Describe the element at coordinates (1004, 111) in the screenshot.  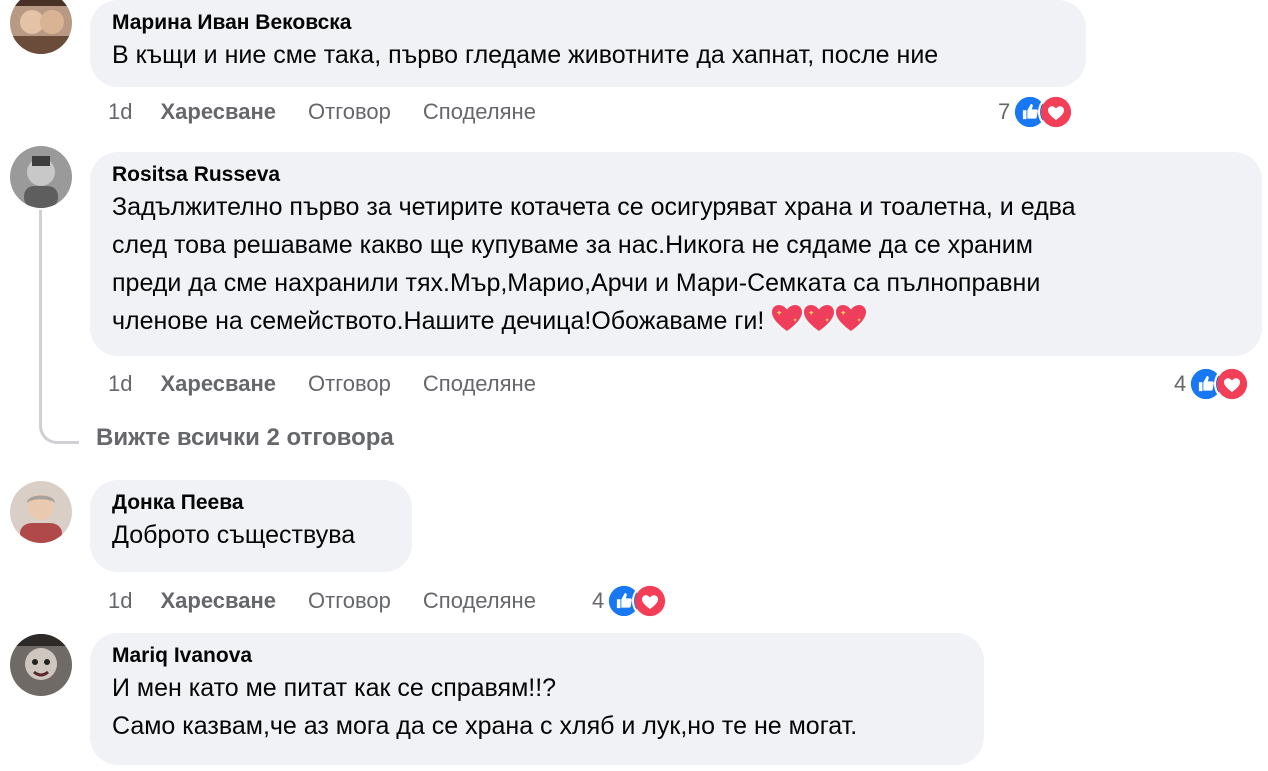
I see `reaction-count: 7` at that location.